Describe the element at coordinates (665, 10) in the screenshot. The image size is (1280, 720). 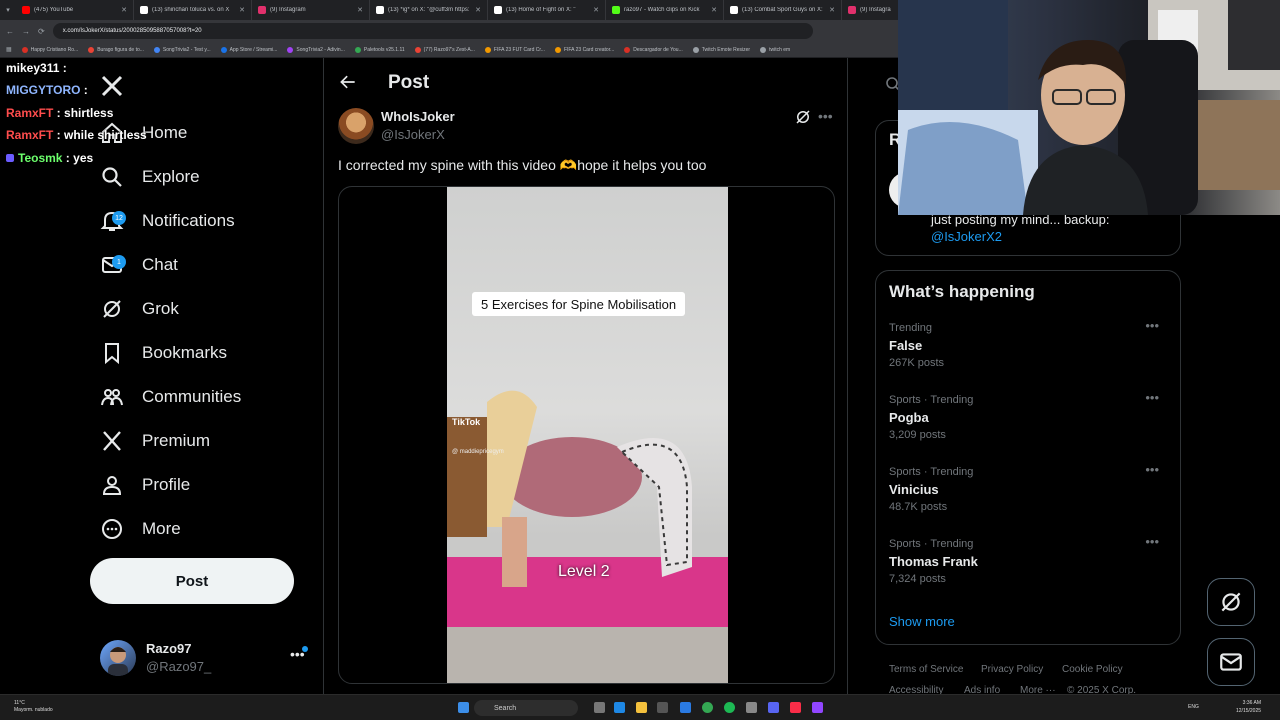
I see `browser-tab: razo97 - Watch clips on Kick ✕` at that location.